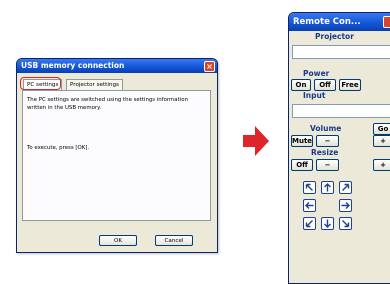 The height and width of the screenshot is (284, 390). Describe the element at coordinates (327, 141) in the screenshot. I see `volume-down-button: −` at that location.